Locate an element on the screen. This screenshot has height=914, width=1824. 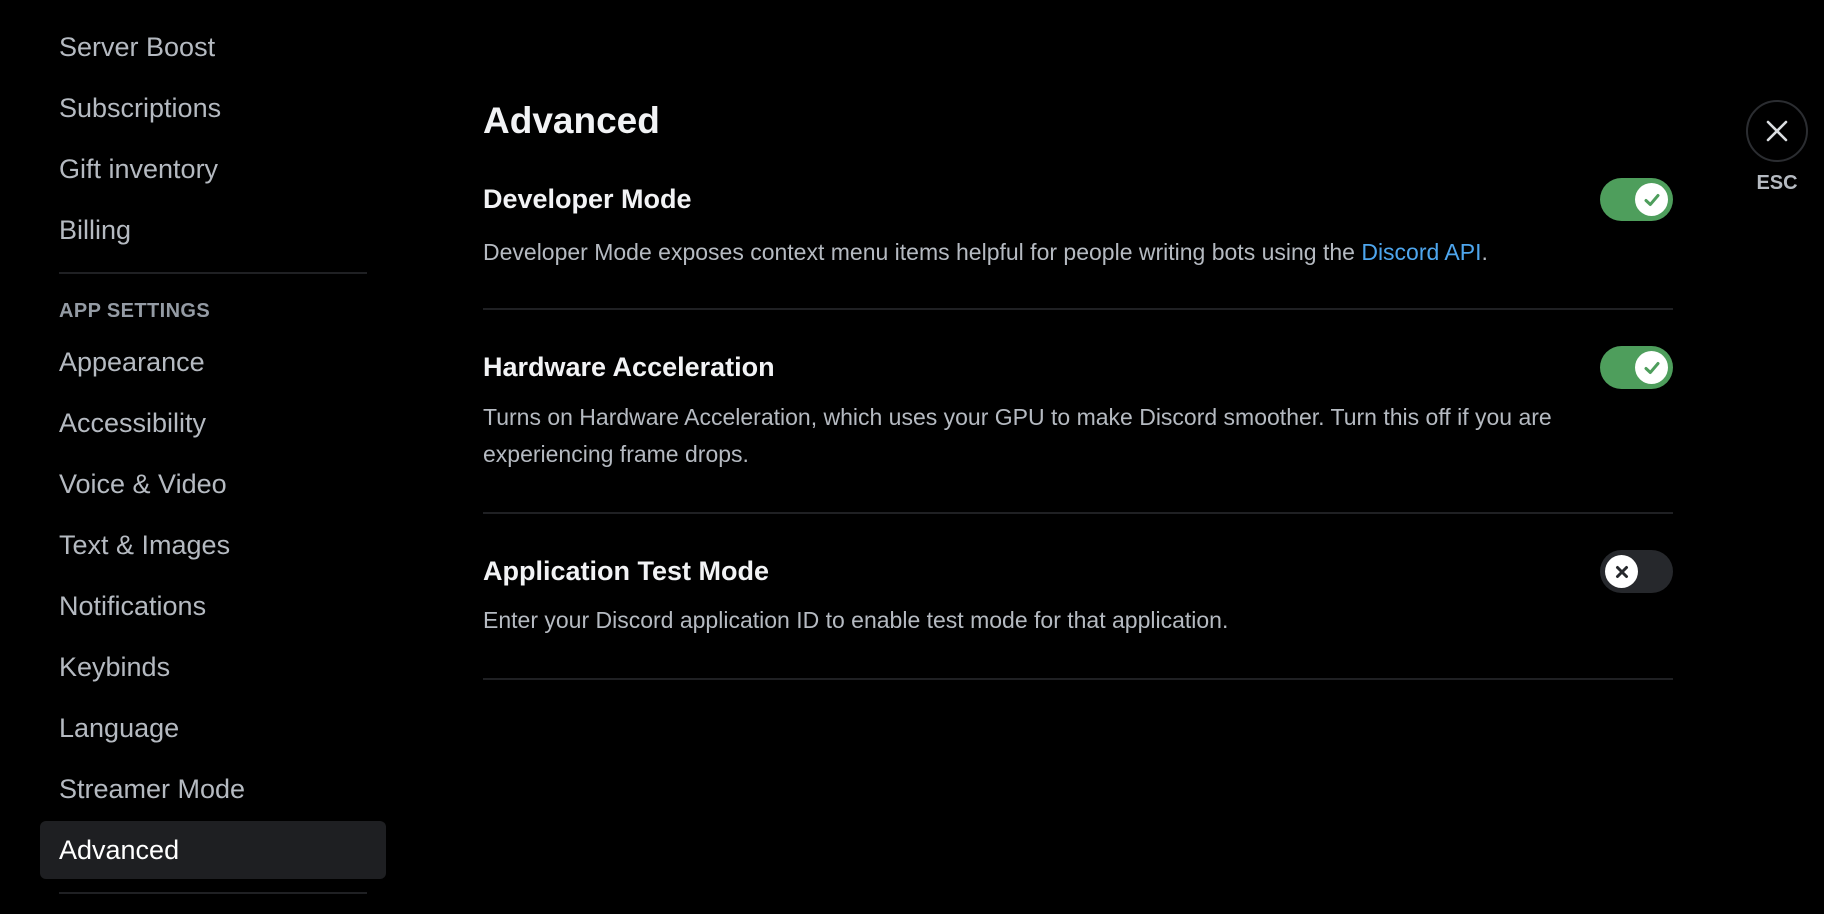
sidebar-item-billing: Billing is located at coordinates (213, 230).